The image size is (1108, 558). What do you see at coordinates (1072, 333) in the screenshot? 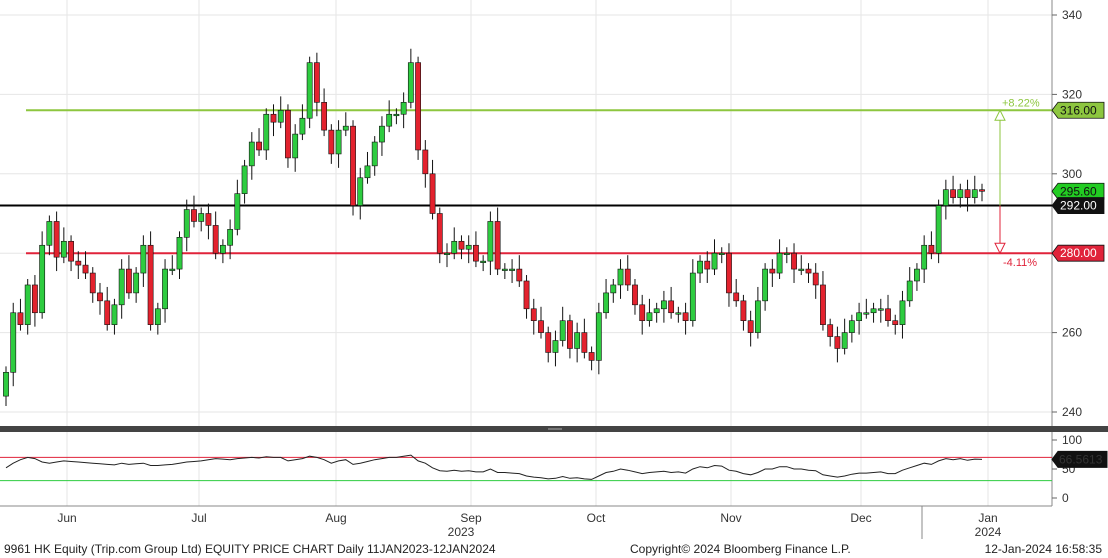
I see `price-tick-label: 260` at bounding box center [1072, 333].